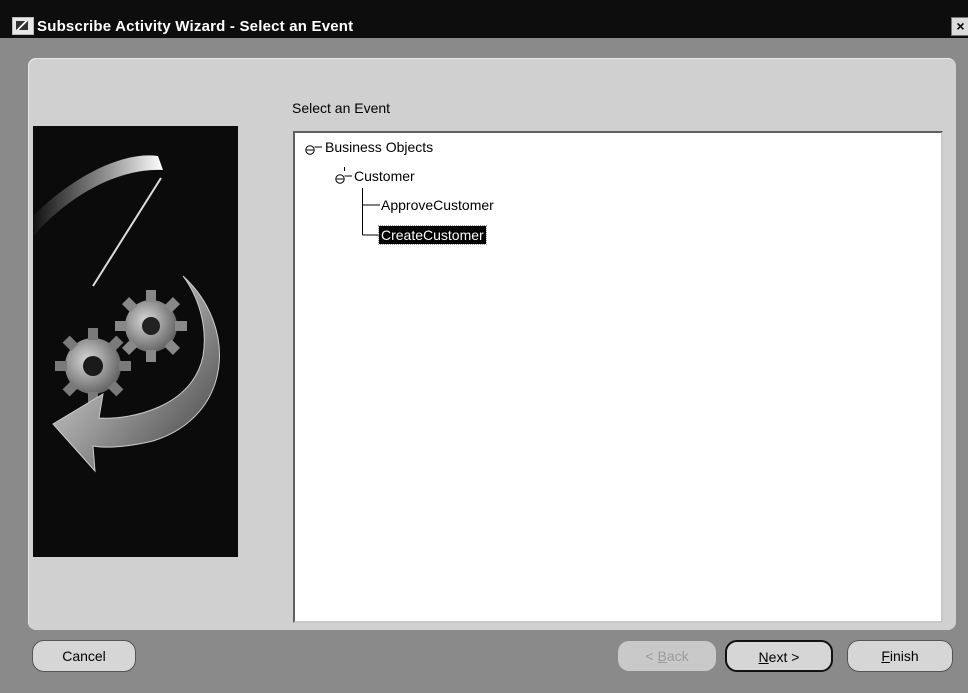 This screenshot has height=693, width=968. Describe the element at coordinates (384, 176) in the screenshot. I see `tree-node-customer: Customer` at that location.